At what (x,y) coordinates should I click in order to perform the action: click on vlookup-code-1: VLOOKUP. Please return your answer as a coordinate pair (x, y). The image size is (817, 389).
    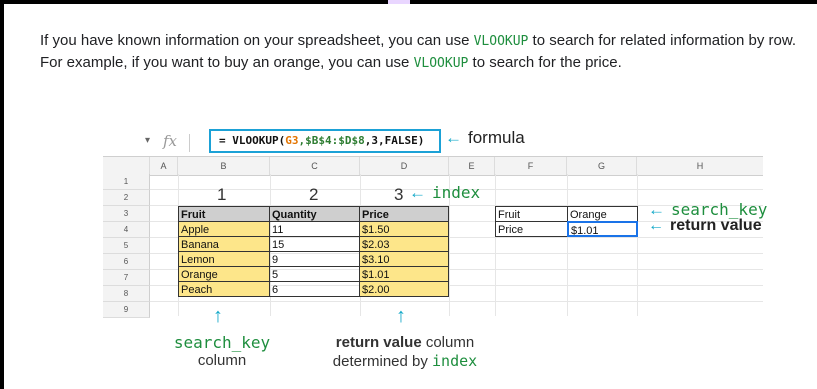
    Looking at the image, I should click on (501, 41).